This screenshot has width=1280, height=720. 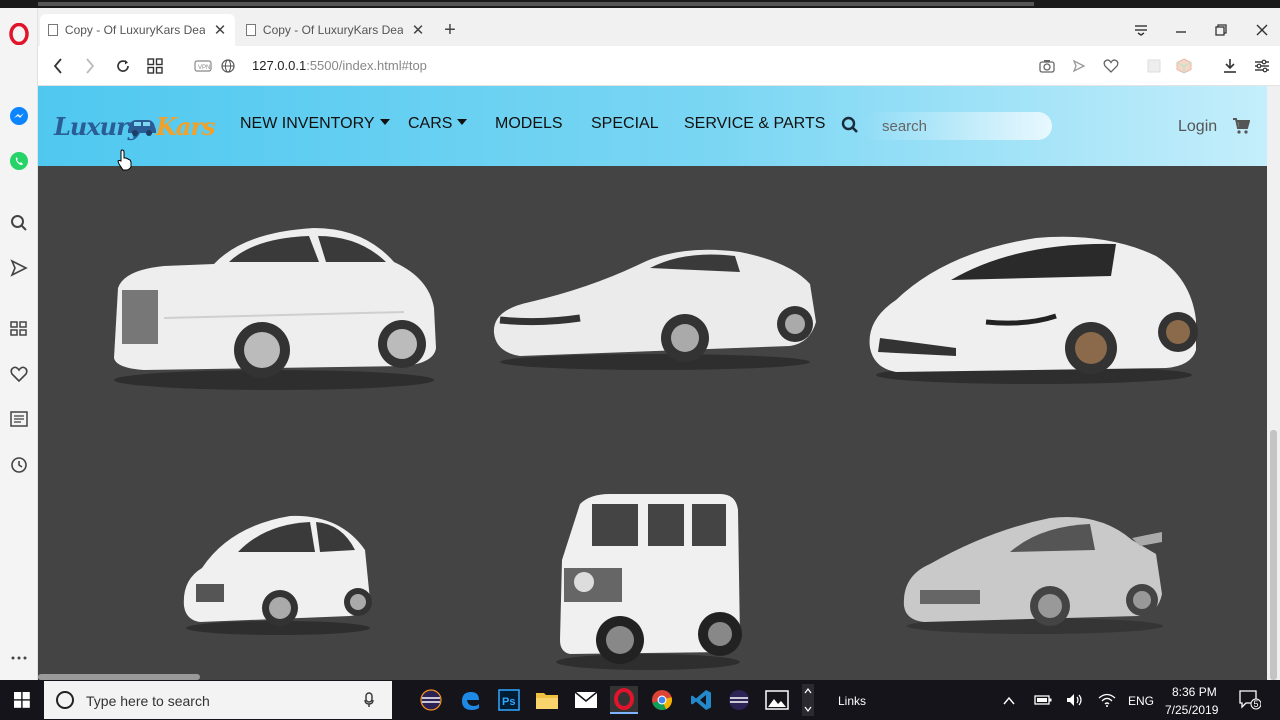 I want to click on opera-app-icon, so click(x=624, y=700).